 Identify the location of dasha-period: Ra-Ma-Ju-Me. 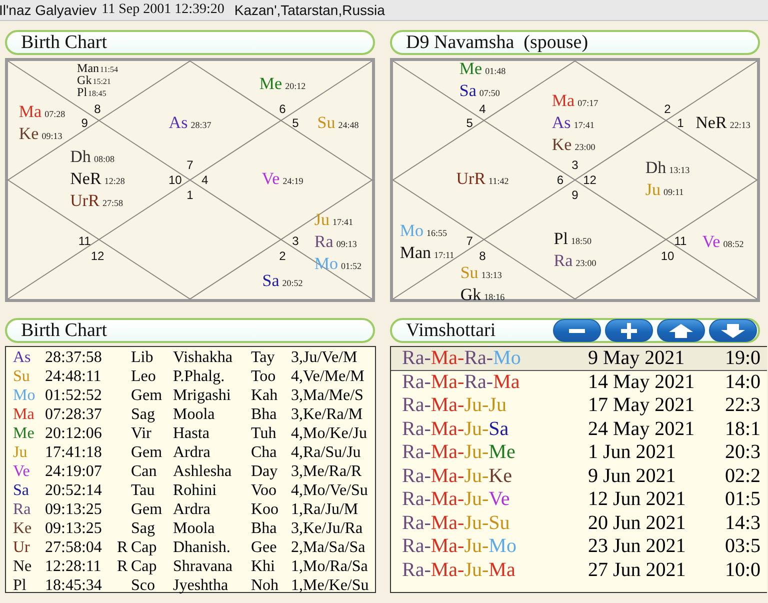
(459, 452).